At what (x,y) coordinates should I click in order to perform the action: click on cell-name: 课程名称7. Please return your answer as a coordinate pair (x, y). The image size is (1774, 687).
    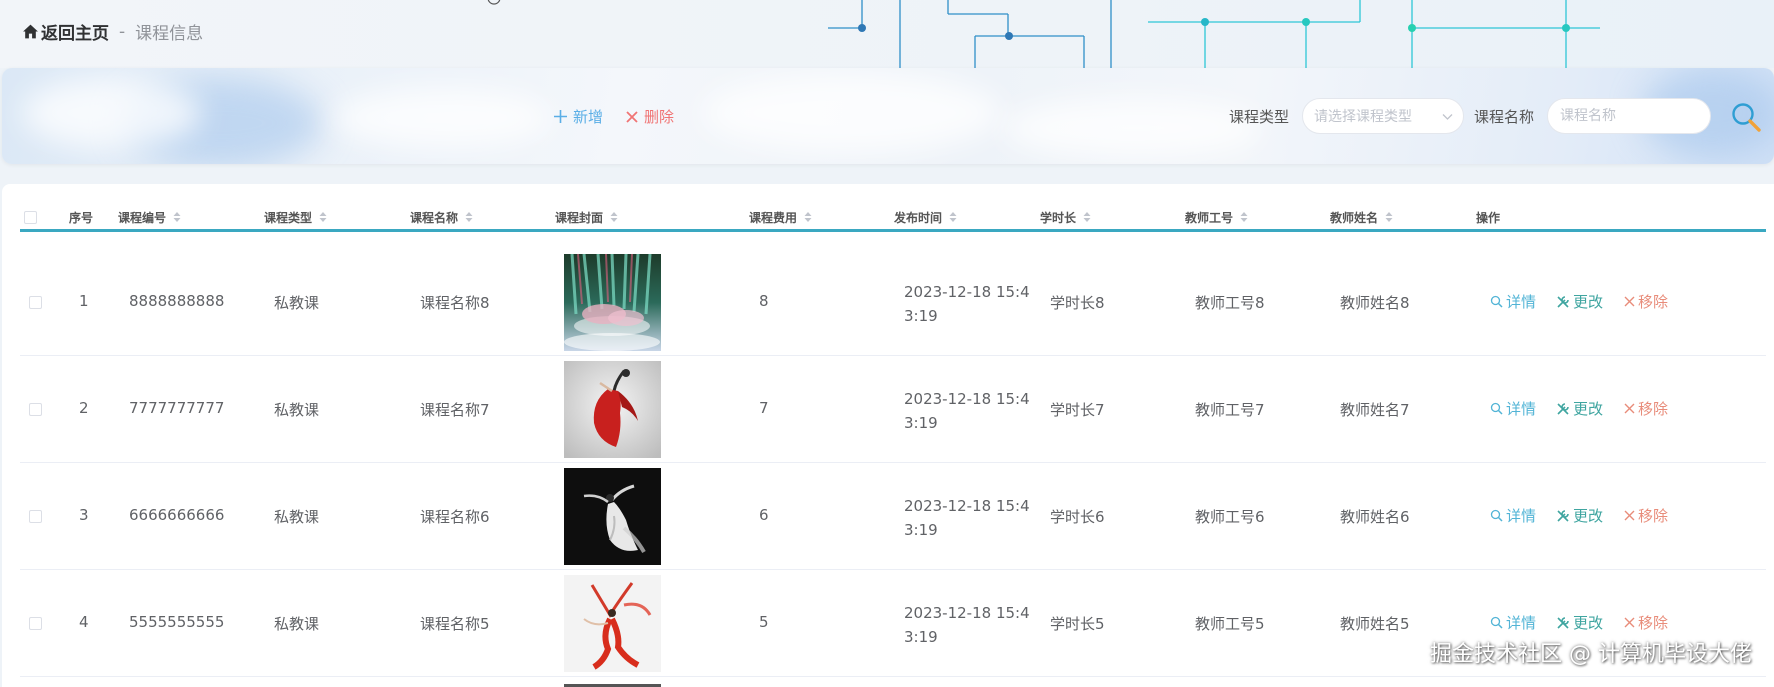
    Looking at the image, I should click on (455, 410).